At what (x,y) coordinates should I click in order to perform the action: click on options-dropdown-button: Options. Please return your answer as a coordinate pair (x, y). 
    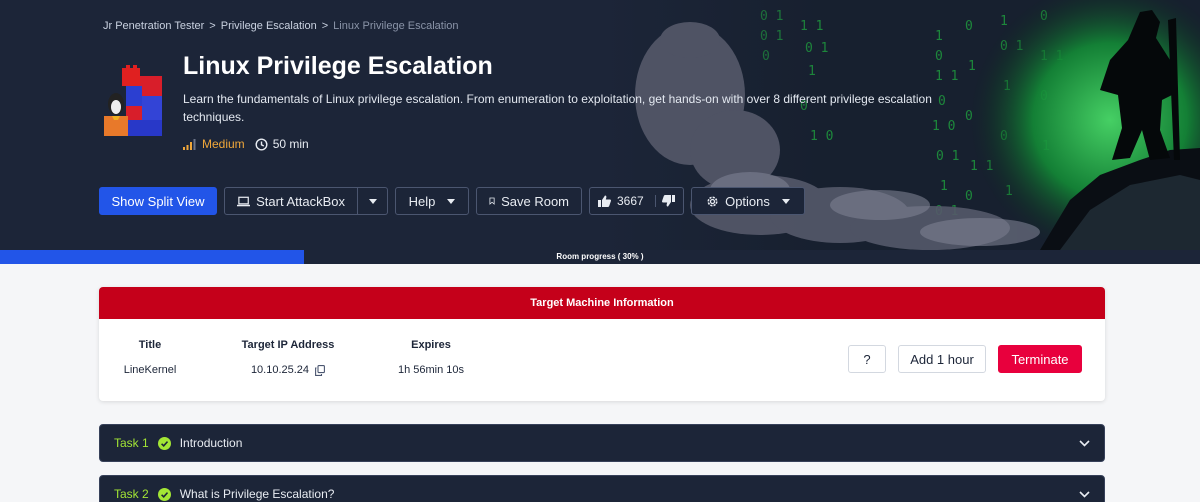
    Looking at the image, I should click on (748, 201).